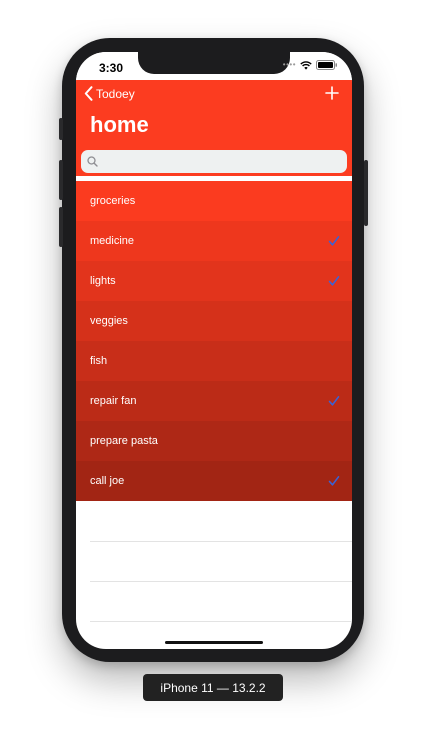 Image resolution: width=427 pixels, height=737 pixels. What do you see at coordinates (124, 441) in the screenshot?
I see `todo-label: prepare pasta` at bounding box center [124, 441].